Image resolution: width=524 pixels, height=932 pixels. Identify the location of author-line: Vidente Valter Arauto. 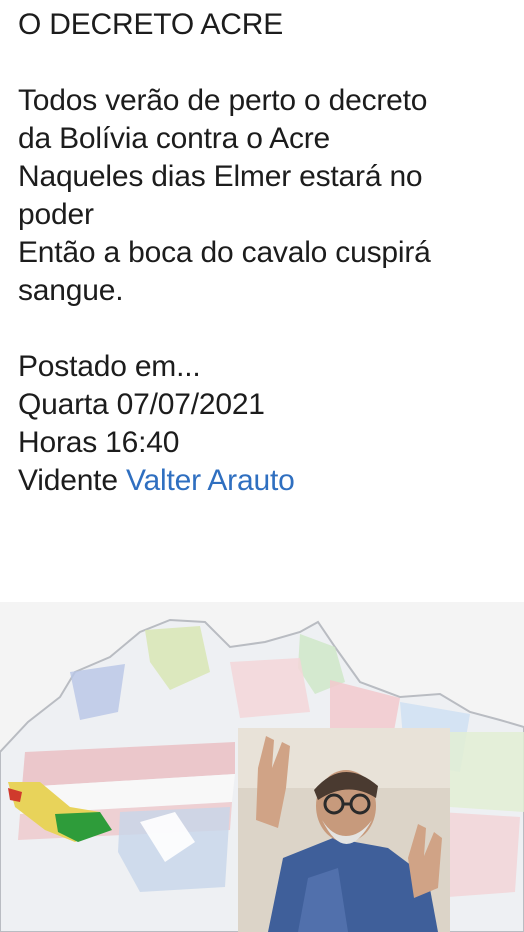
(269, 481).